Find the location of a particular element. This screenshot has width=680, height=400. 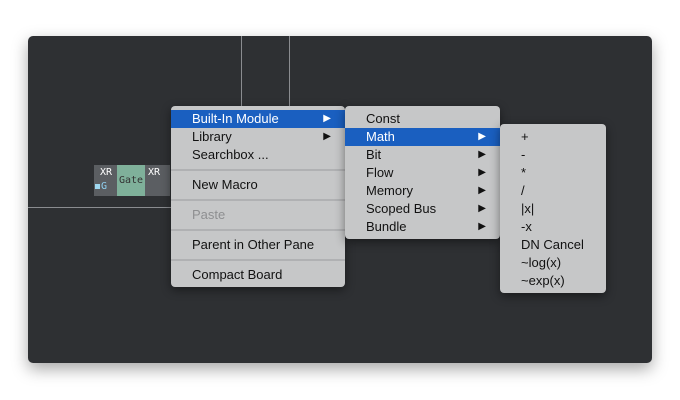

module-name: Gate is located at coordinates (131, 180).